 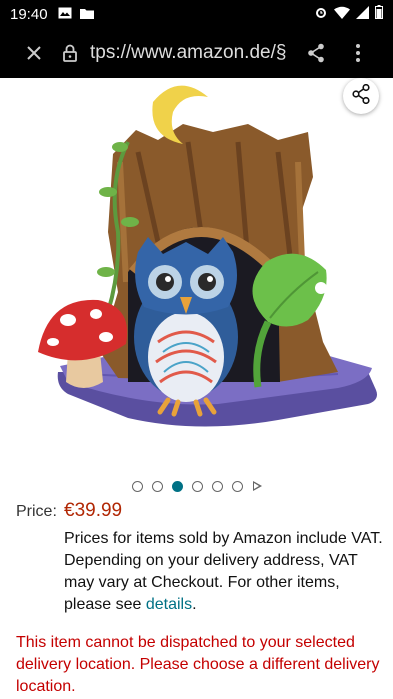 I want to click on close-icon, so click(x=34, y=53).